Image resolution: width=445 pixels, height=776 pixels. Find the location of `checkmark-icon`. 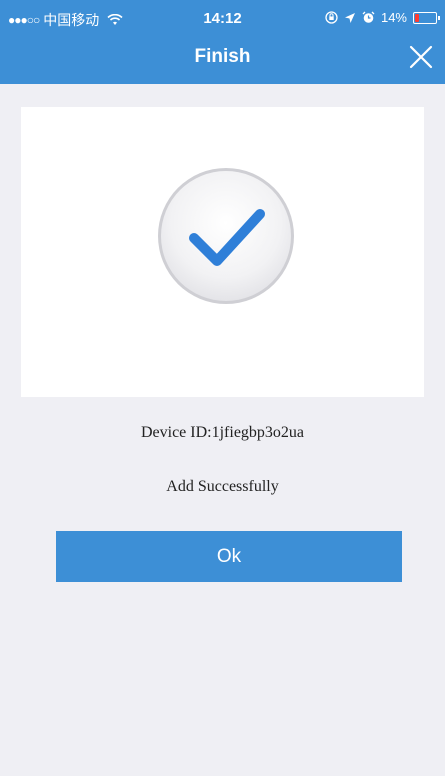

checkmark-icon is located at coordinates (226, 236).